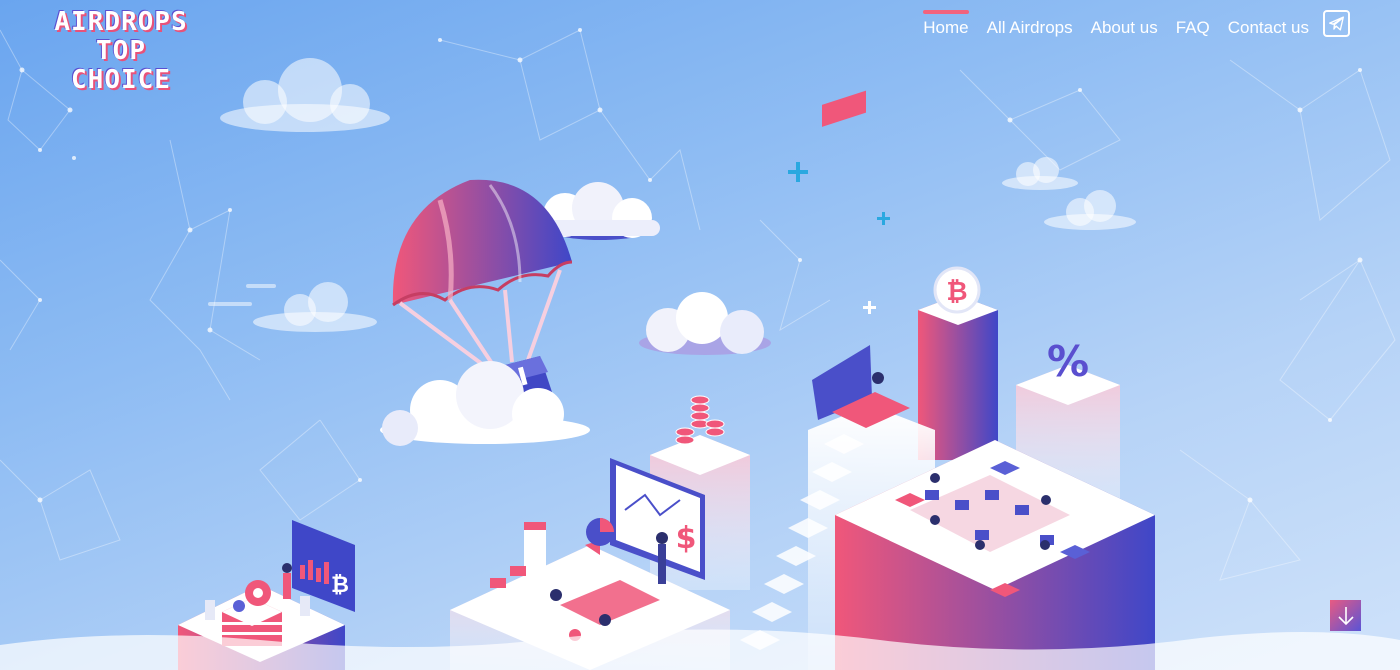  I want to click on plus-icon, so click(839, 193).